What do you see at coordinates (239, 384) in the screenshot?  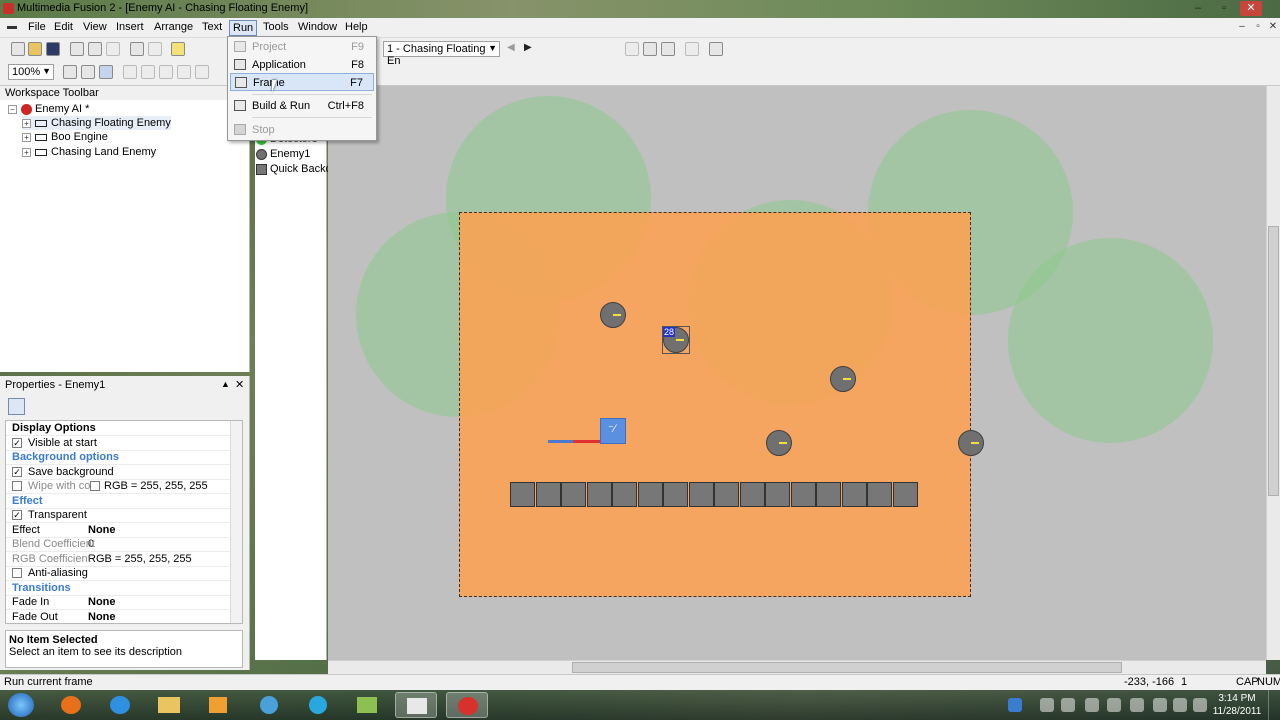 I see `close-icon: ✕` at bounding box center [239, 384].